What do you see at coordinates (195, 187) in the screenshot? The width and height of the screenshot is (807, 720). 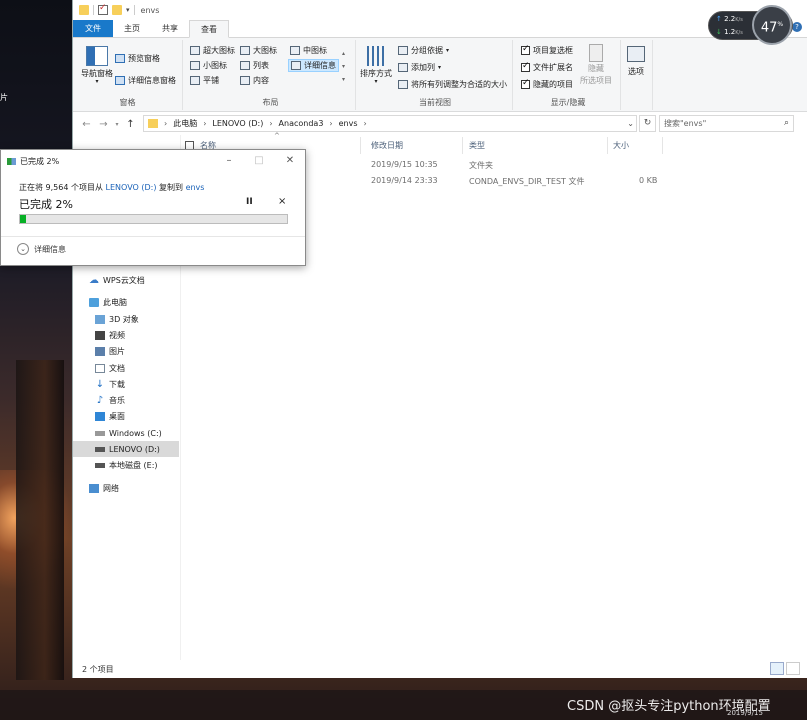 I see `destination-link: envs` at bounding box center [195, 187].